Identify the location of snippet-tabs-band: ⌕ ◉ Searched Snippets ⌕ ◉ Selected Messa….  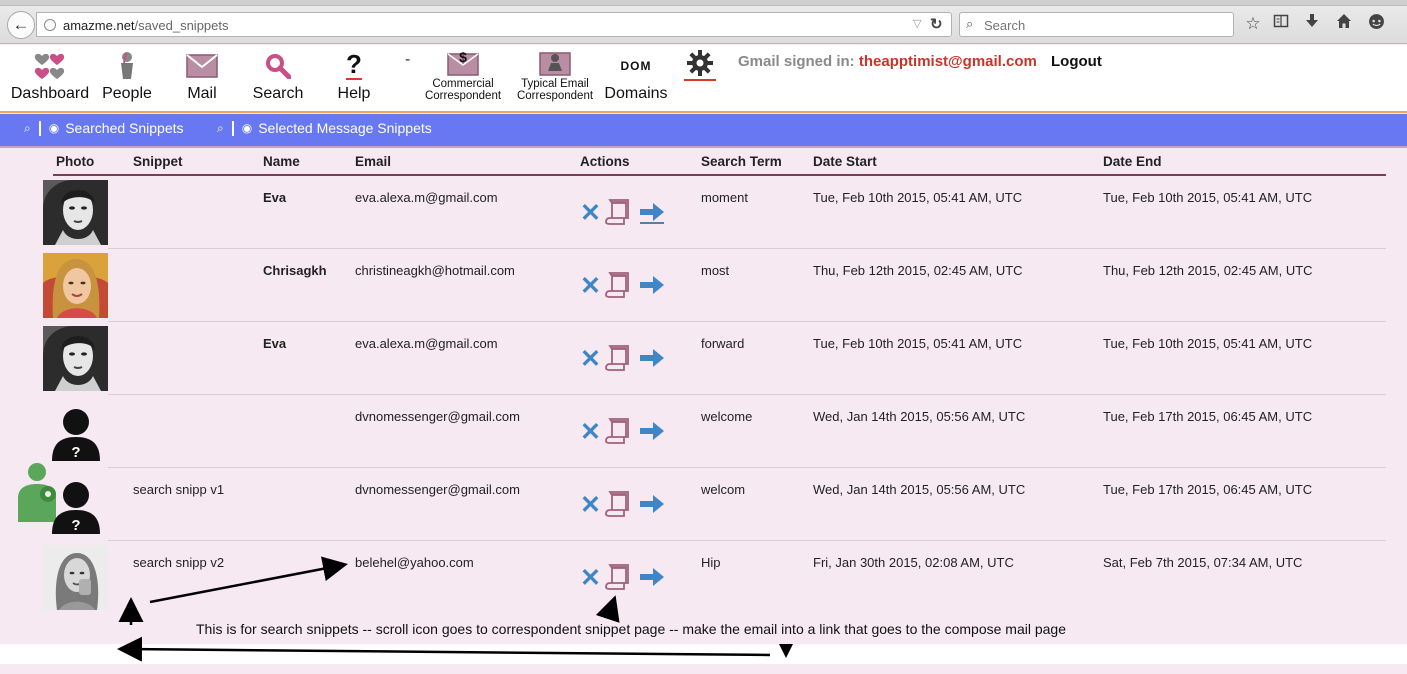
(703, 131).